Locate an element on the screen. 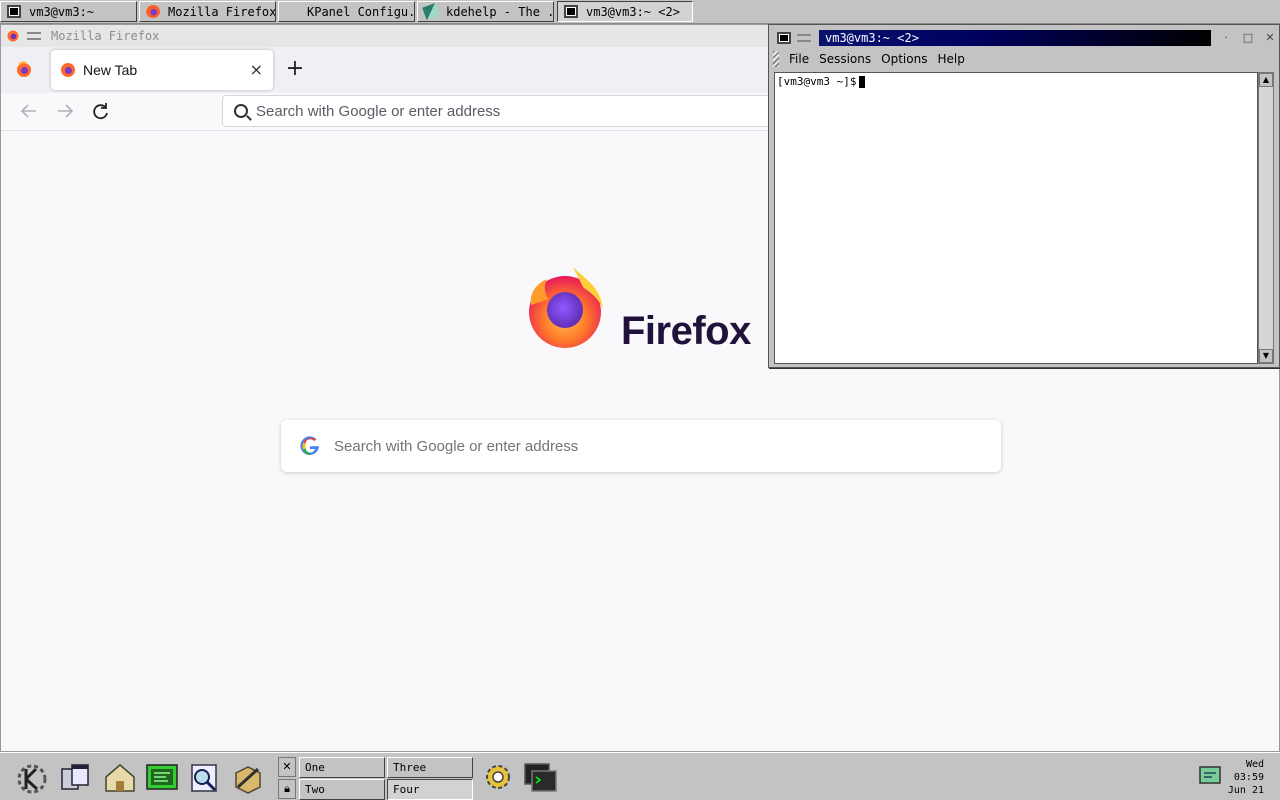  menu-options: Options is located at coordinates (904, 59).